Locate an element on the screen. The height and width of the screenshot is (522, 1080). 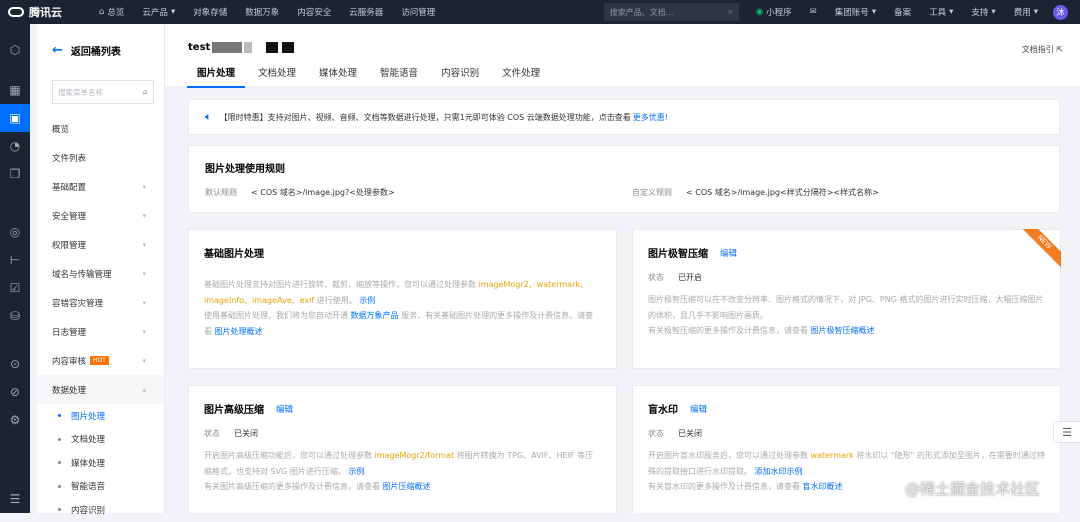
doc-guide-link: 文档指引 ⇱ is located at coordinates (1042, 49).